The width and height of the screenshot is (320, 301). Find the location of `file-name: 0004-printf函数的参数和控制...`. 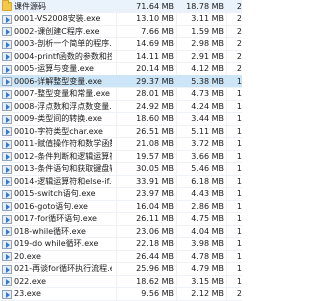

file-name: 0004-printf函数的参数和控制... is located at coordinates (63, 56).